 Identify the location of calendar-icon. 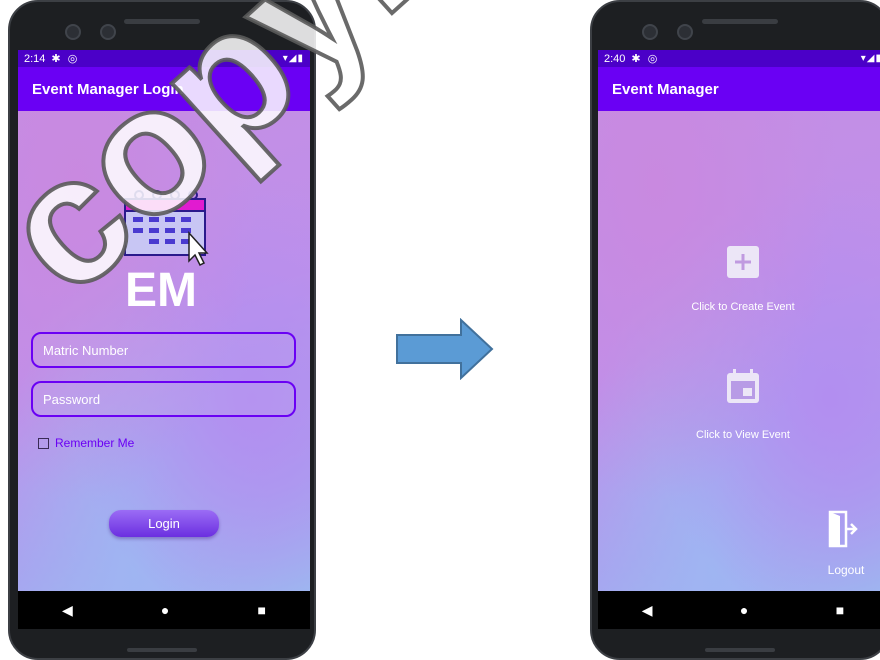
(743, 386).